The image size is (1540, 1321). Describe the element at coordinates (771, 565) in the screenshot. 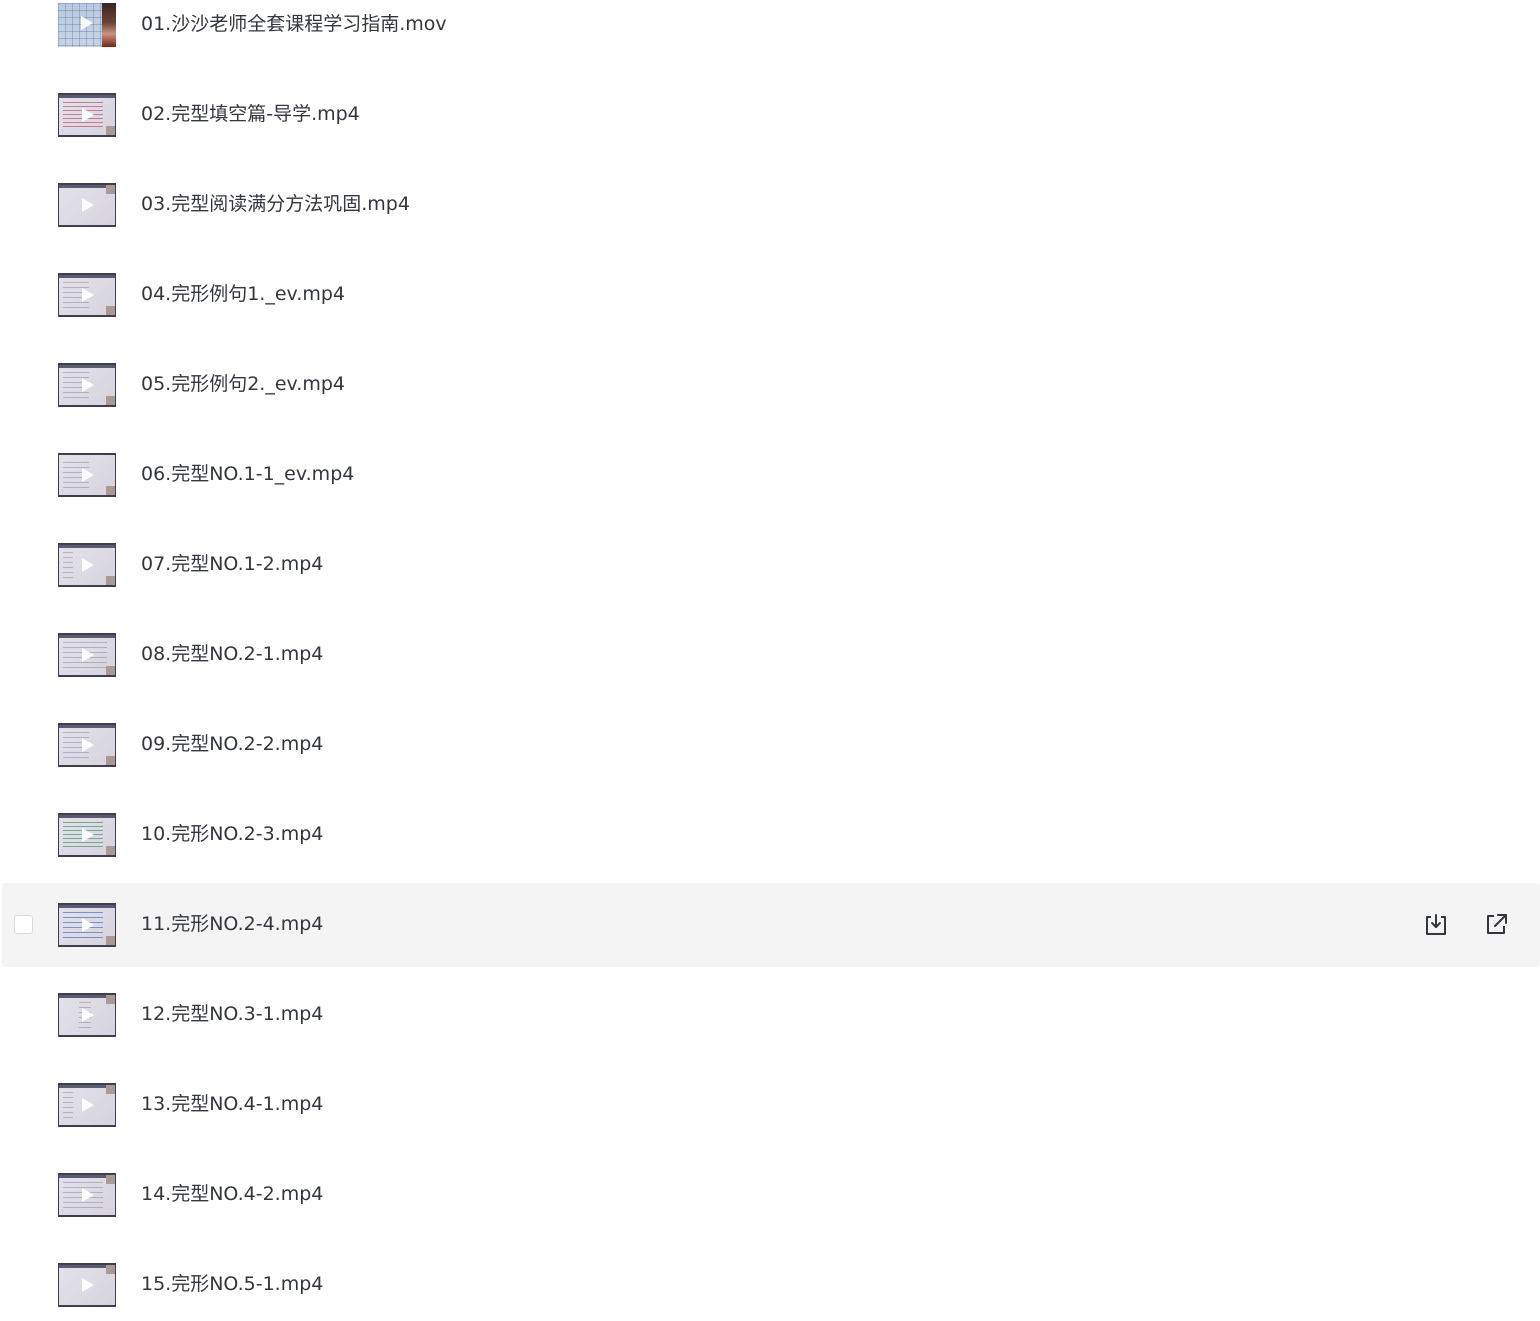

I see `file-row: 07.完型NO.1-2.mp4` at that location.